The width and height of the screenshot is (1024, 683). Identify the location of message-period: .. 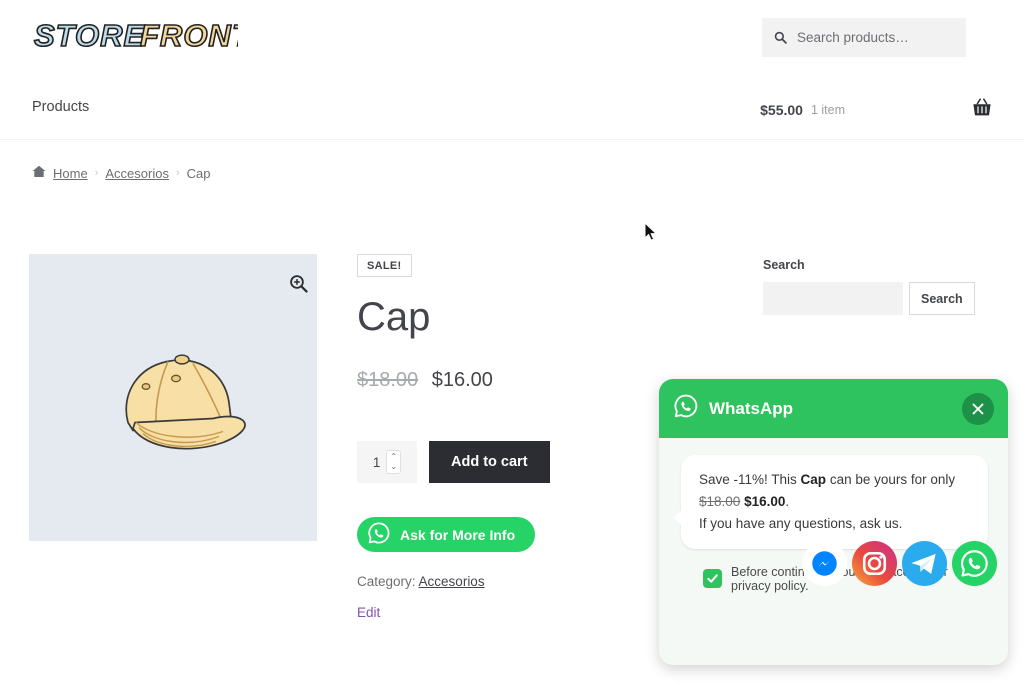
(787, 501).